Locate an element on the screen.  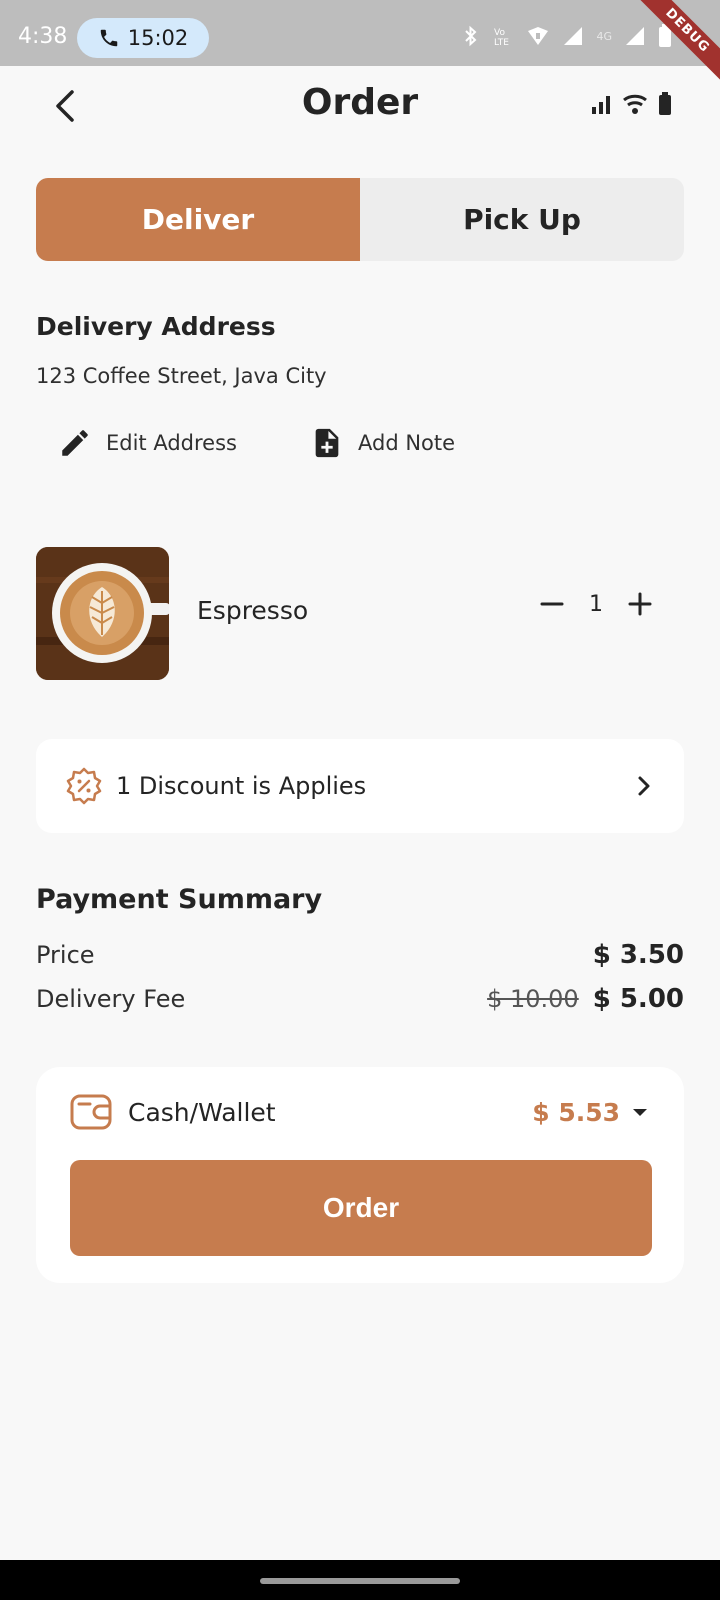
appbar-status-icons is located at coordinates (631, 104).